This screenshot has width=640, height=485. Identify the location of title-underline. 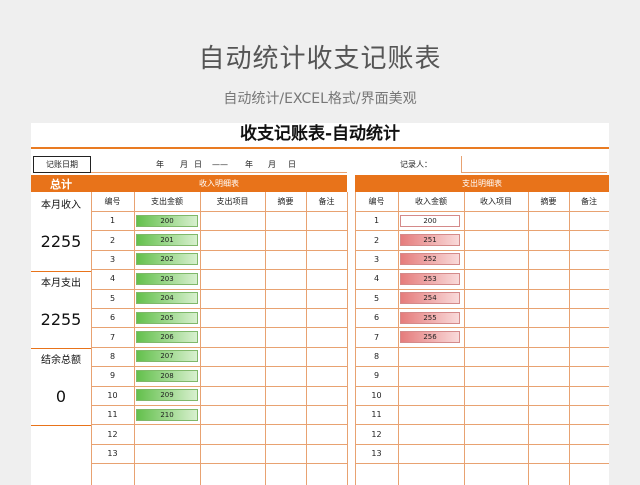
(320, 148).